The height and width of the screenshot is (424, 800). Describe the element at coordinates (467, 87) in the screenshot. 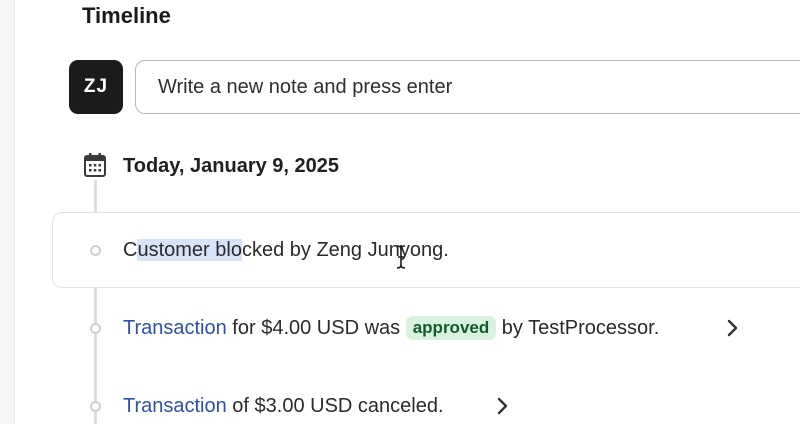

I see `note-input` at that location.